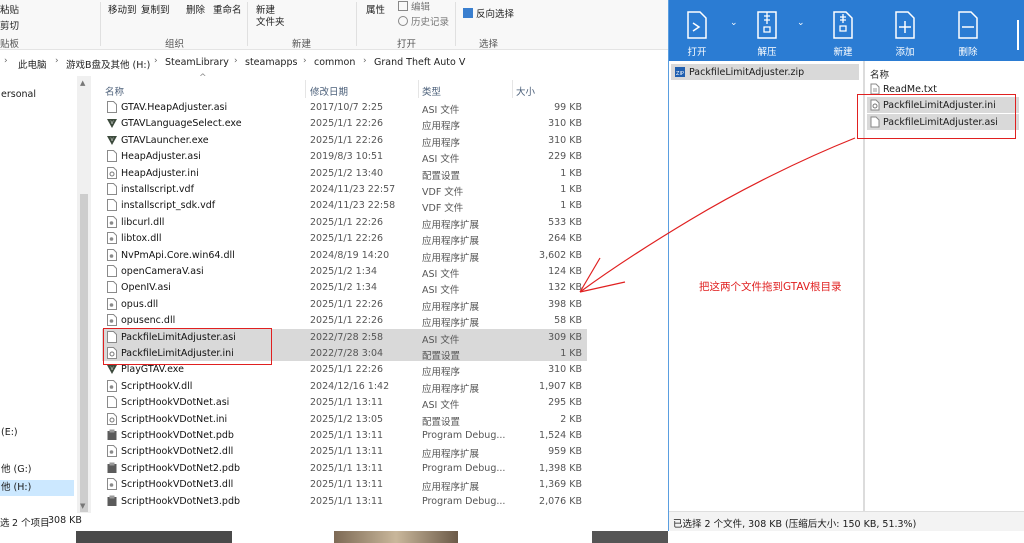 This screenshot has width=1024, height=543. I want to click on file-name: installscript_sdk.vdf, so click(168, 206).